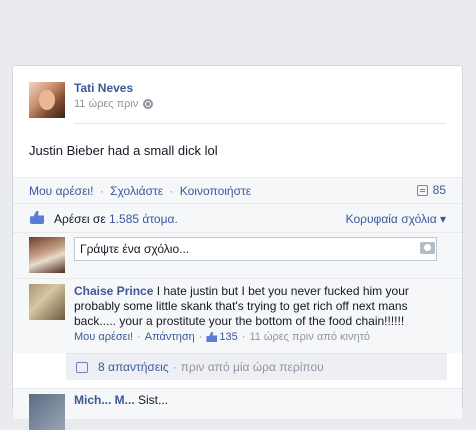 The image size is (476, 430). Describe the element at coordinates (61, 191) in the screenshot. I see `like-button: Μου αρέσει!` at that location.